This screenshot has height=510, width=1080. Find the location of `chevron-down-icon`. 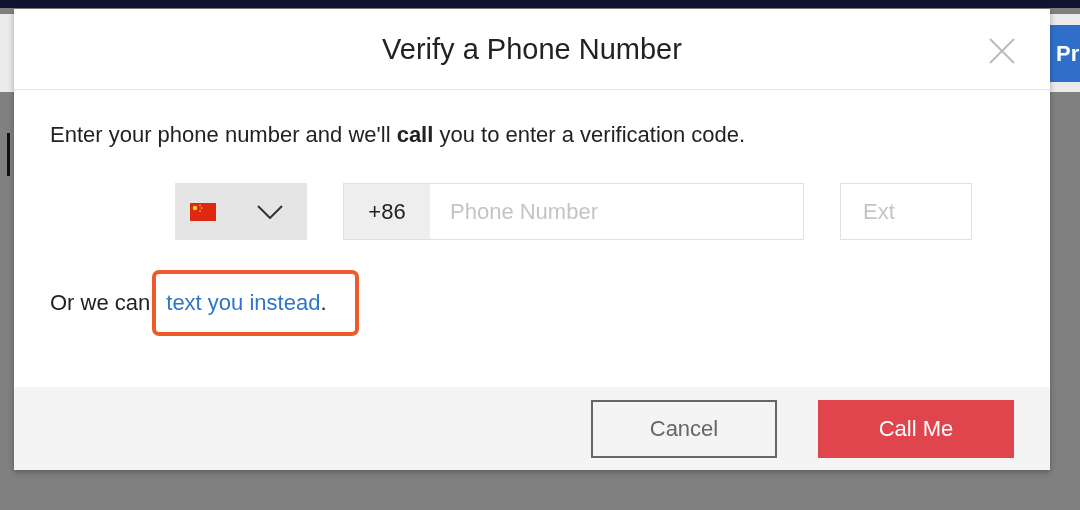

chevron-down-icon is located at coordinates (270, 211).